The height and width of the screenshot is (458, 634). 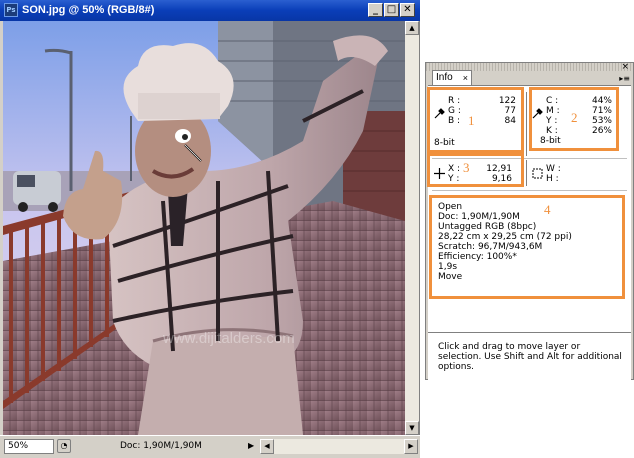 I want to click on doc-size-info: Doc: 1,90M/1,90M, so click(x=161, y=446).